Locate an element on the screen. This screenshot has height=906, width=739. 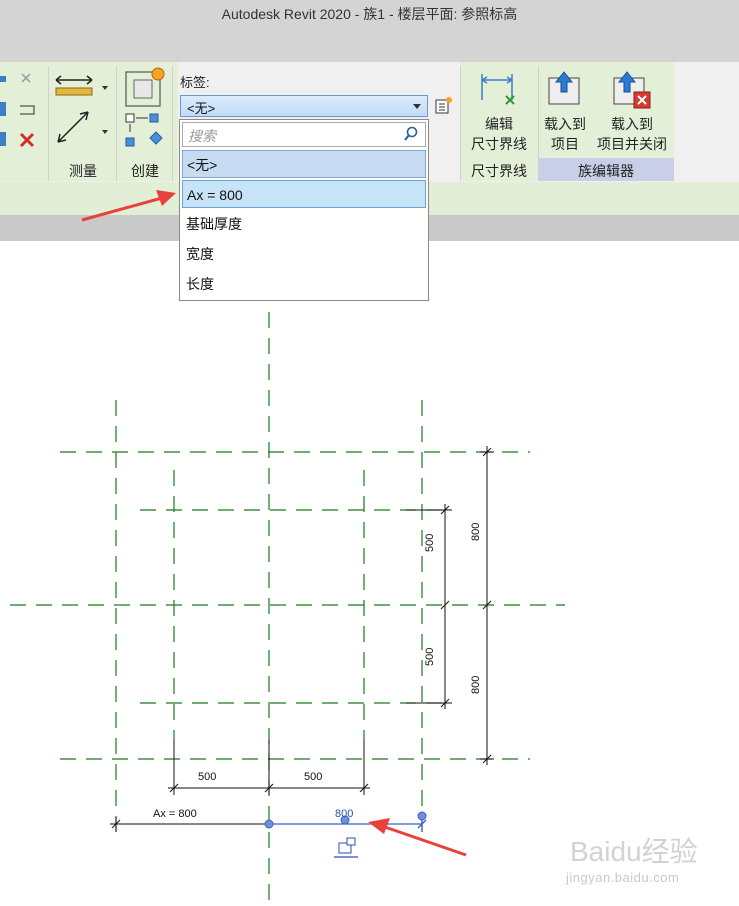
chevron-down-icon is located at coordinates (417, 106).